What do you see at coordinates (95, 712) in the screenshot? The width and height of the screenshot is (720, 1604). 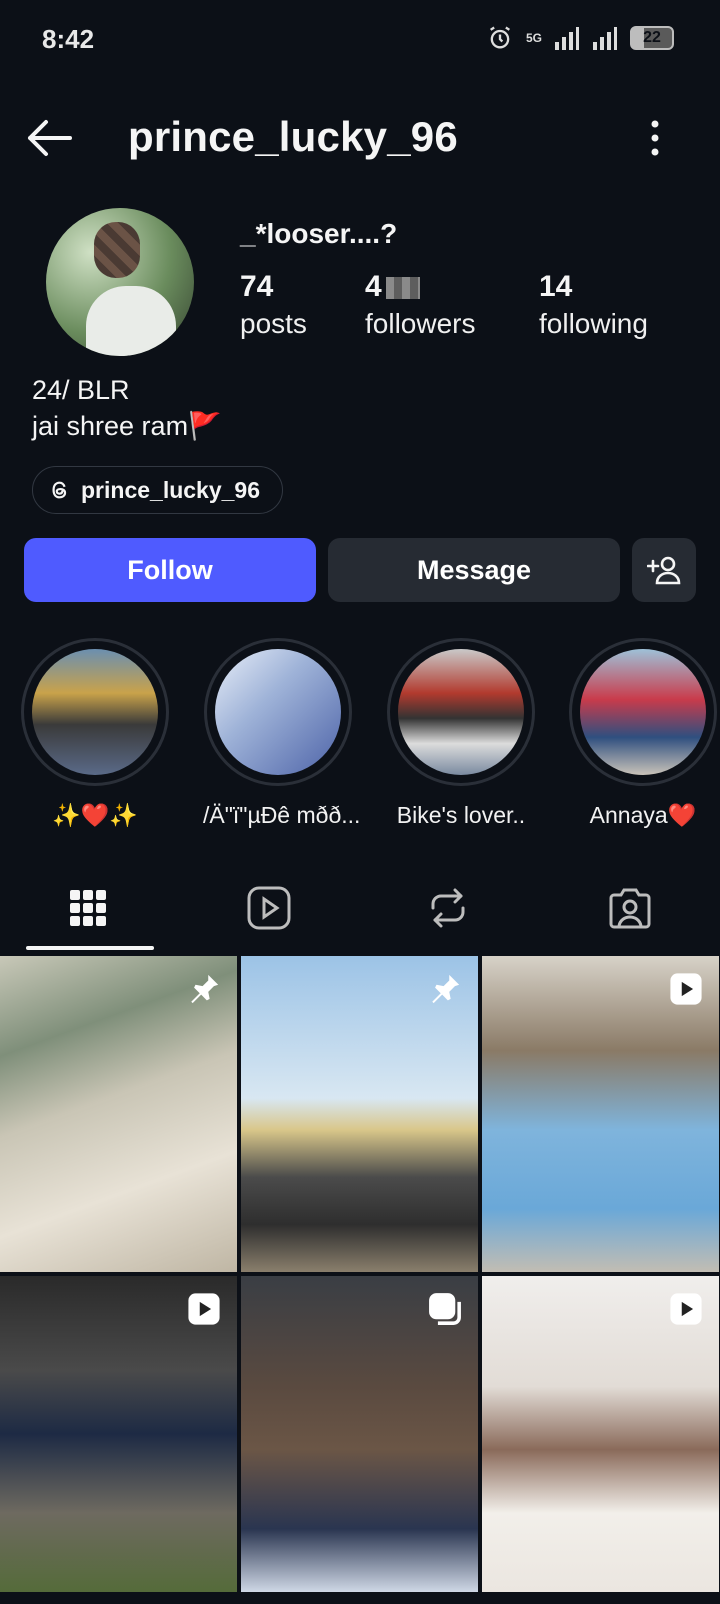 I see `highlight-1-cover` at bounding box center [95, 712].